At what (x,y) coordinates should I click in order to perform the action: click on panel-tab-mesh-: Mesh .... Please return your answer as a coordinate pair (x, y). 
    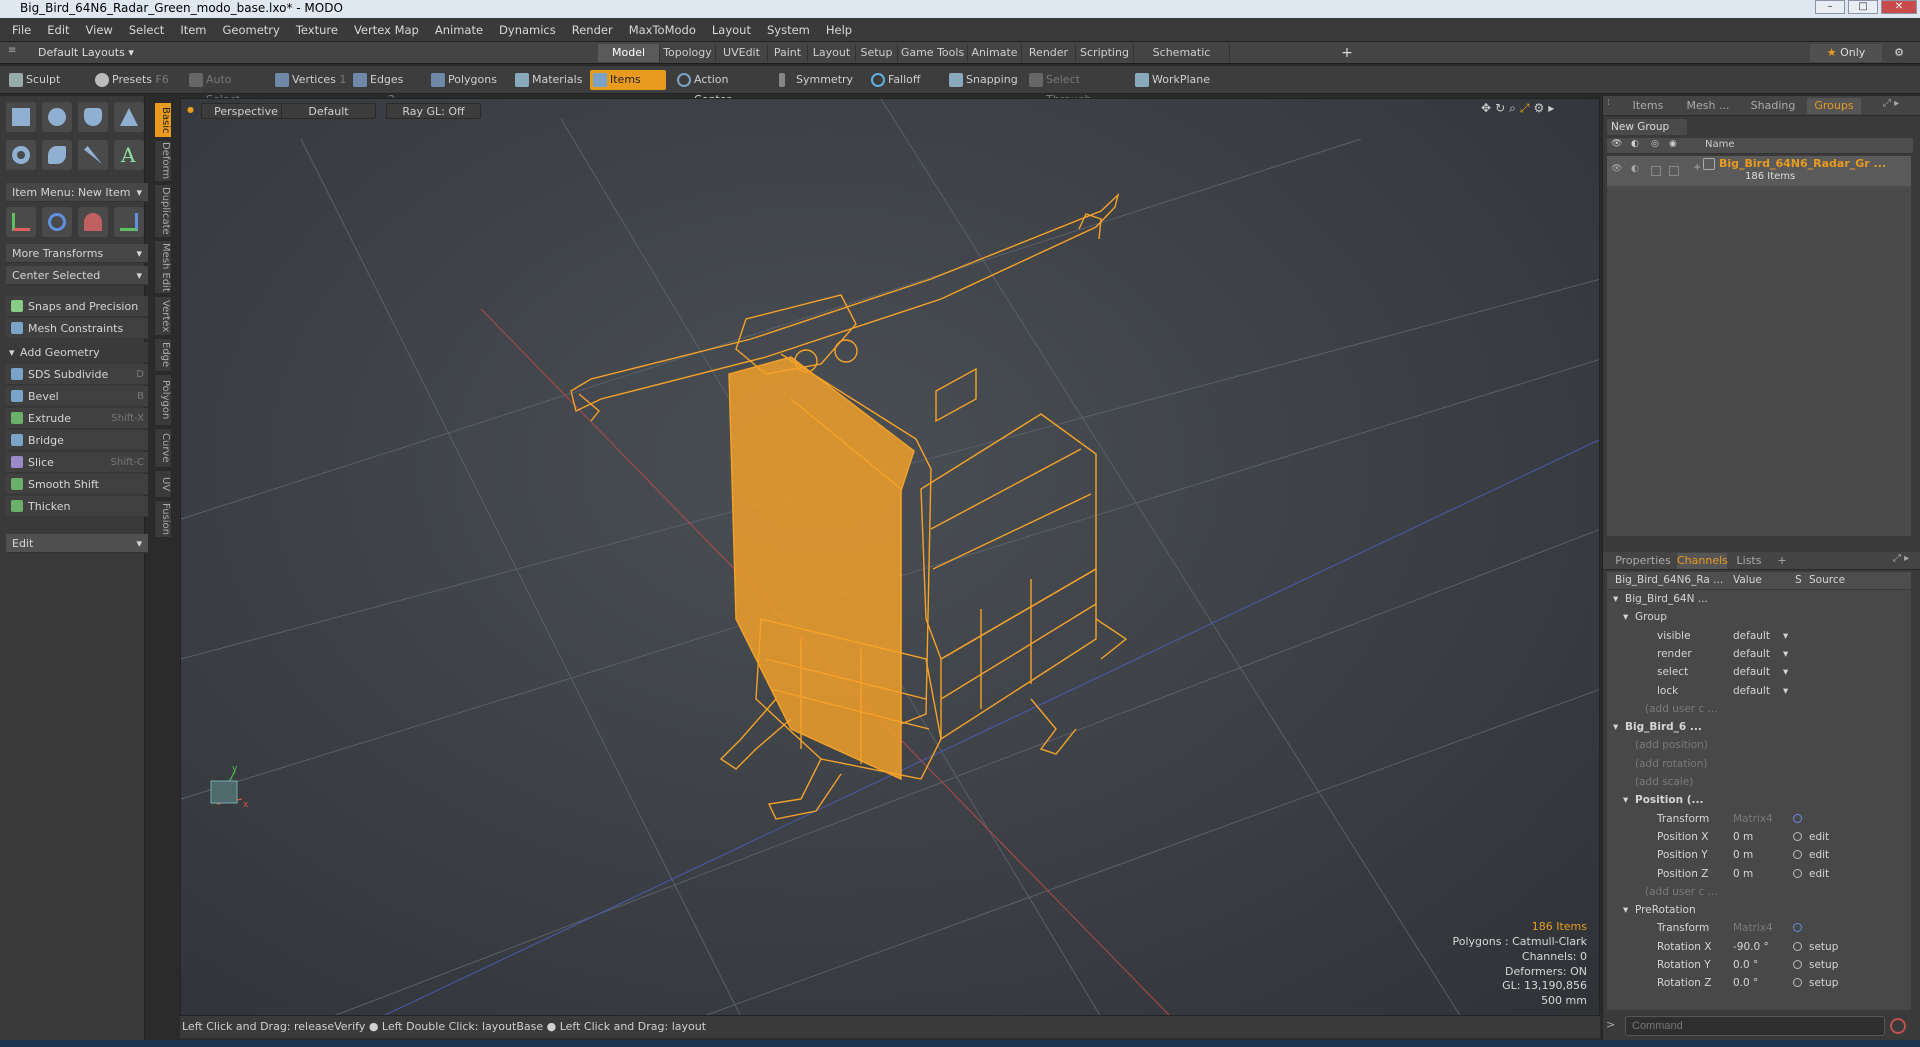
    Looking at the image, I should click on (1708, 106).